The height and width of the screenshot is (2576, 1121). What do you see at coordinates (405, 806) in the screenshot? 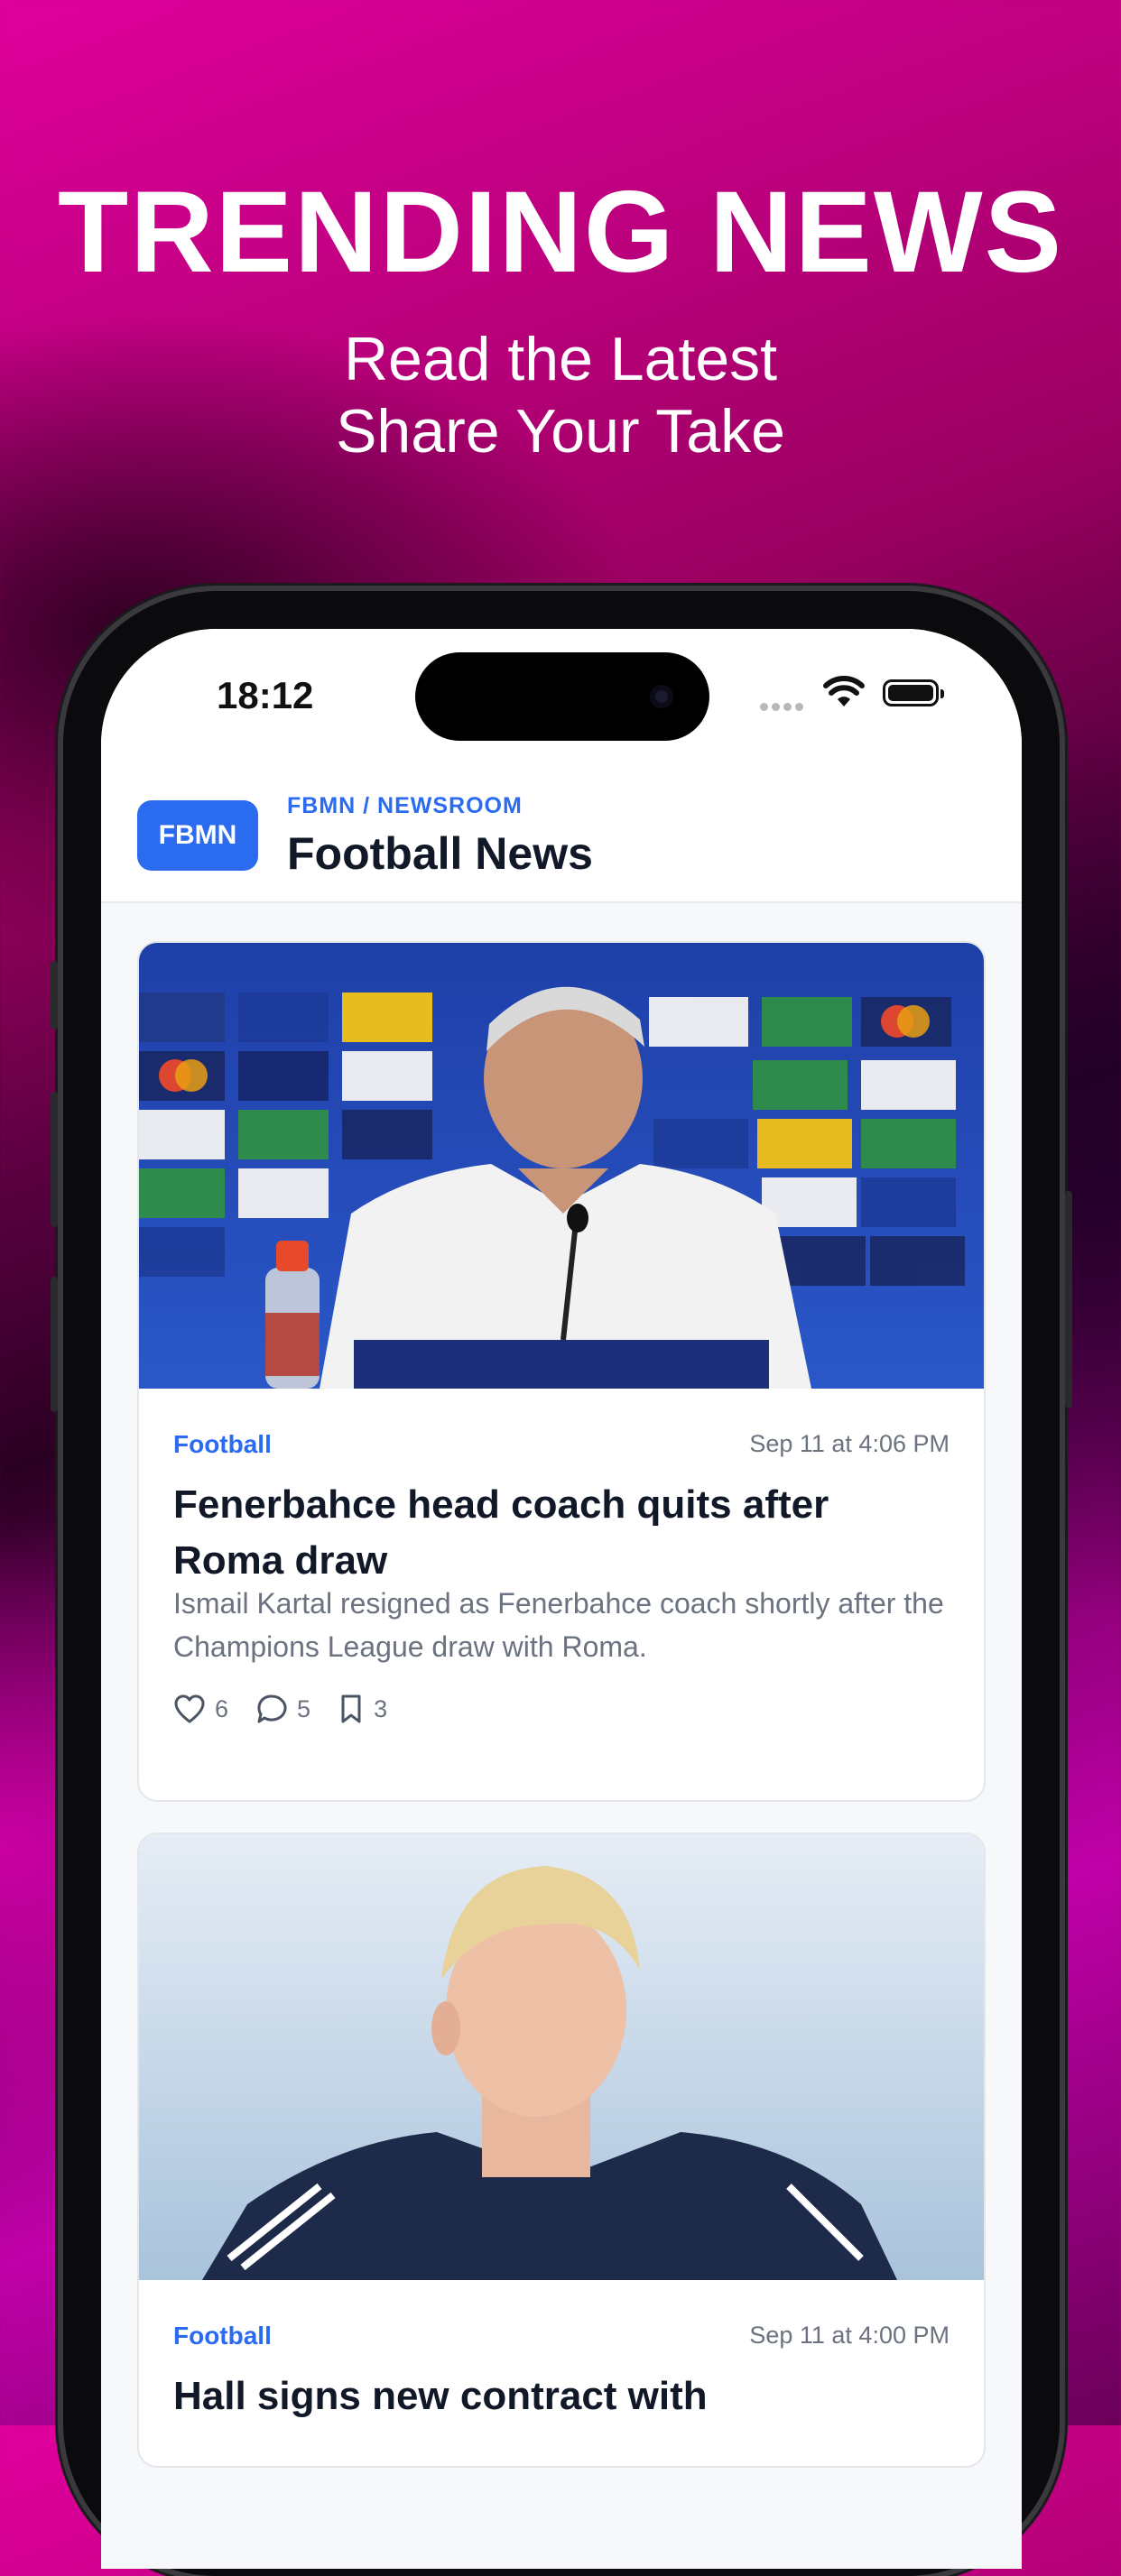
I see `breadcrumb: FBMN / NEWSROOM` at bounding box center [405, 806].